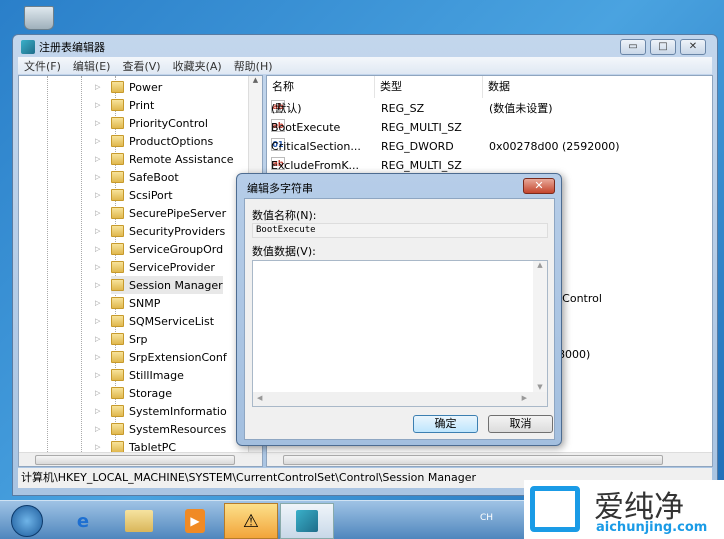  What do you see at coordinates (176, 249) in the screenshot?
I see `tree-item-label: ServiceGroupOrd` at bounding box center [176, 249].